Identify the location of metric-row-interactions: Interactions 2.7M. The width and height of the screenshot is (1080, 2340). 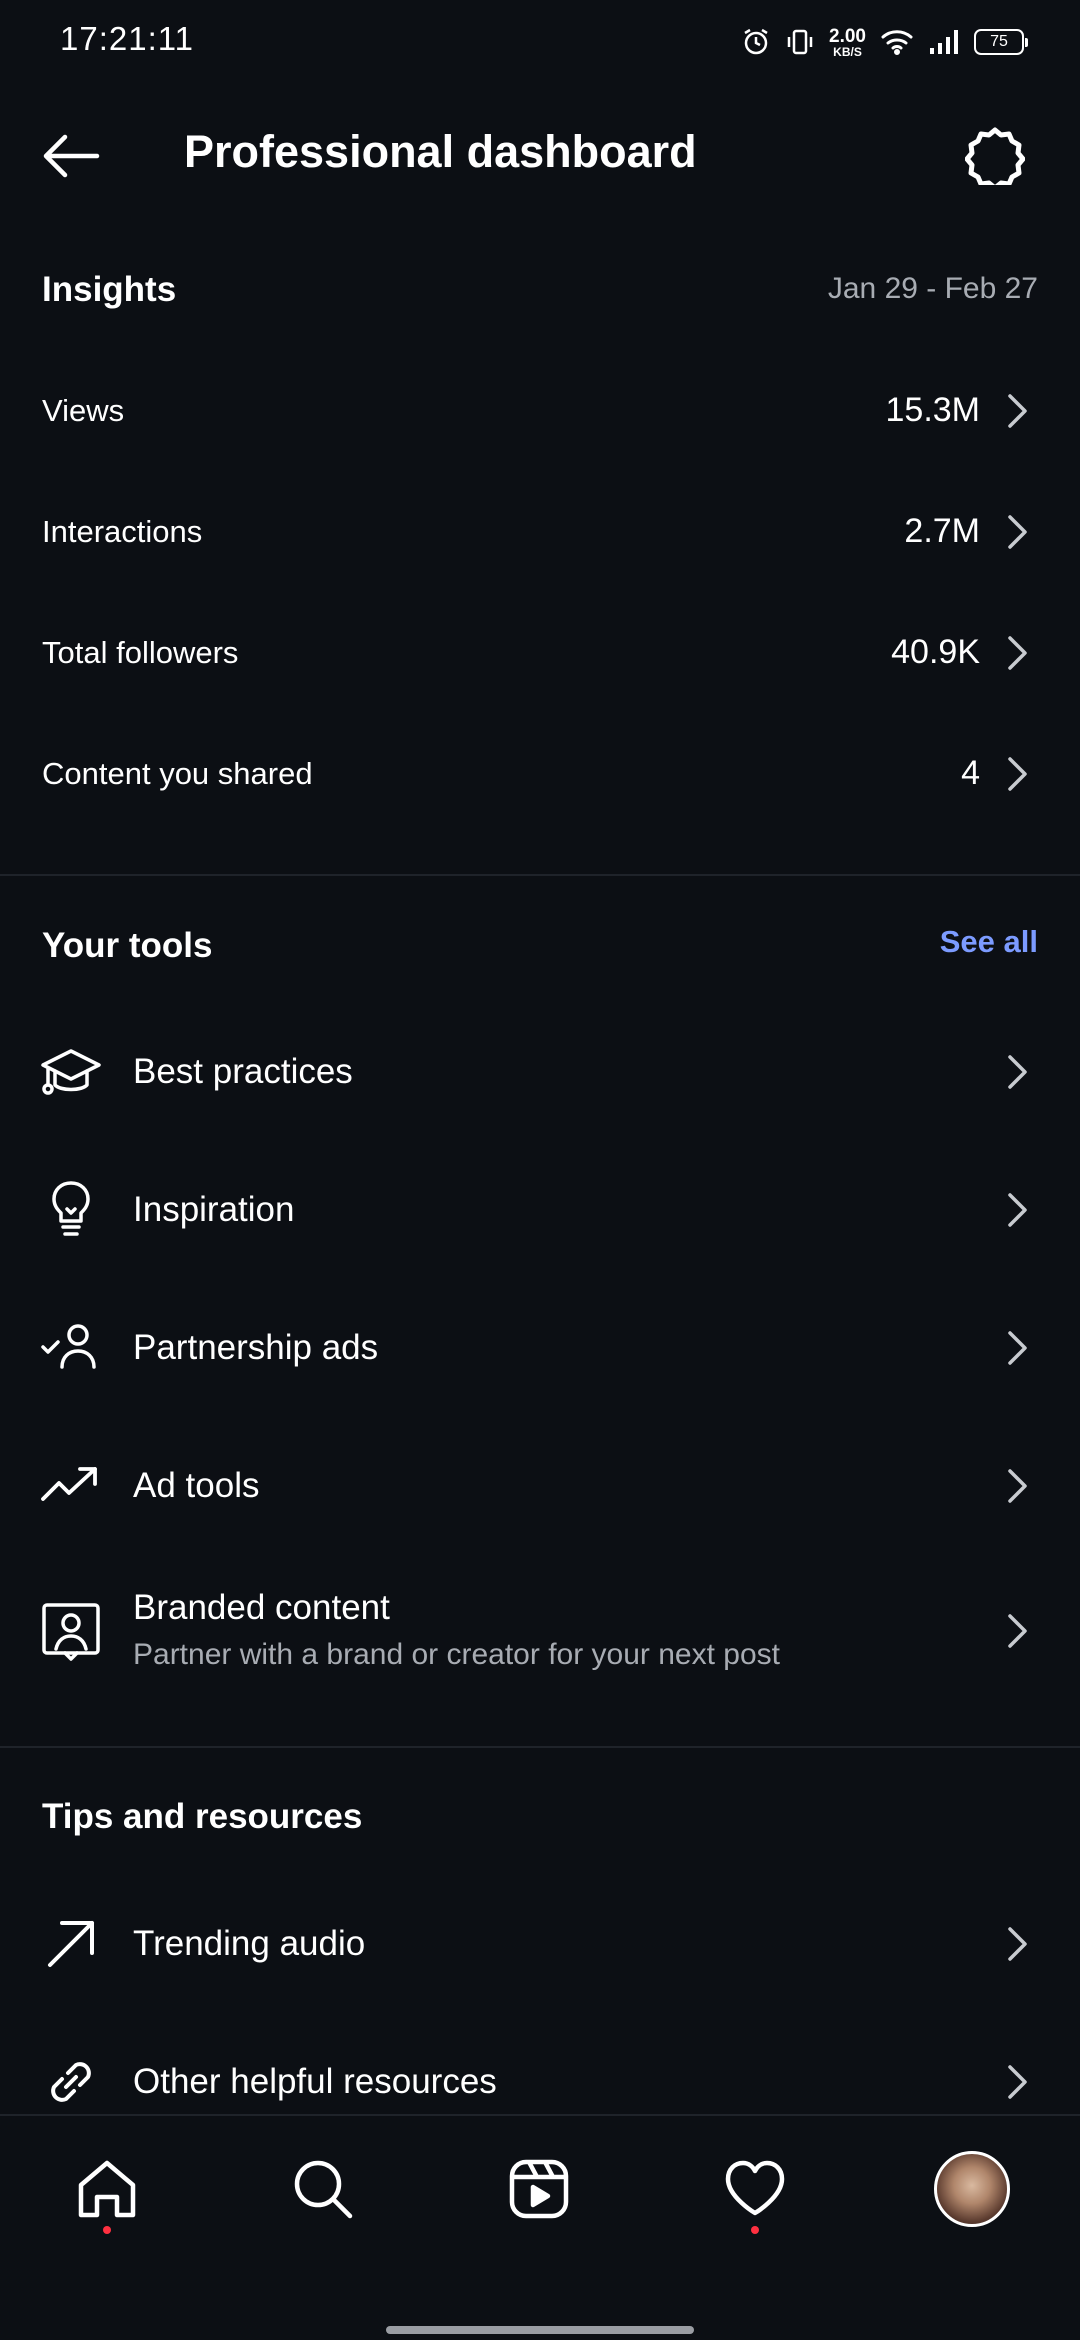
(540, 531).